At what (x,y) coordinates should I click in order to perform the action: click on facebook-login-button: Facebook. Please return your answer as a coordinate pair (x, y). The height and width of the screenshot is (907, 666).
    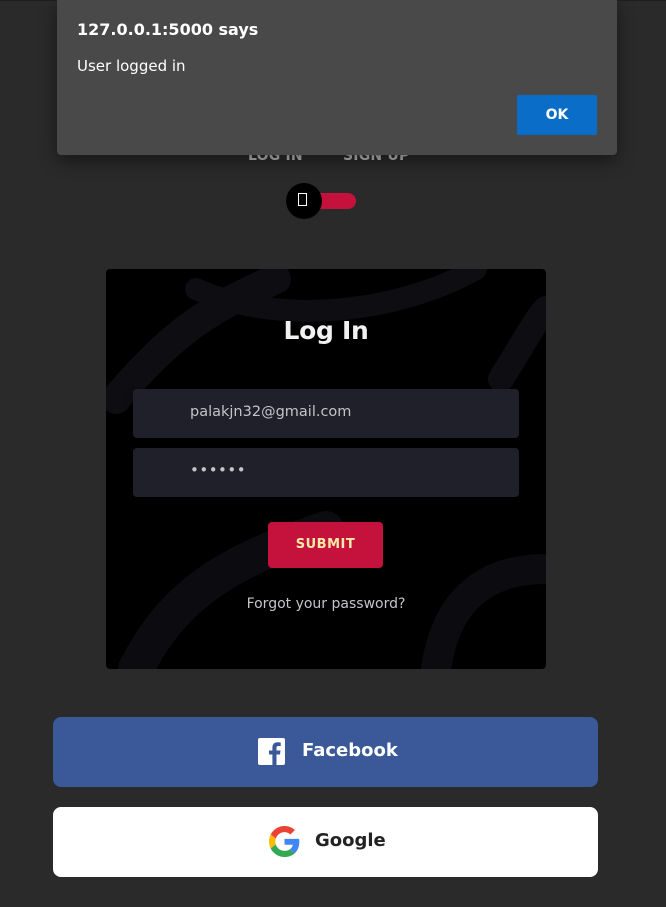
    Looking at the image, I should click on (325, 752).